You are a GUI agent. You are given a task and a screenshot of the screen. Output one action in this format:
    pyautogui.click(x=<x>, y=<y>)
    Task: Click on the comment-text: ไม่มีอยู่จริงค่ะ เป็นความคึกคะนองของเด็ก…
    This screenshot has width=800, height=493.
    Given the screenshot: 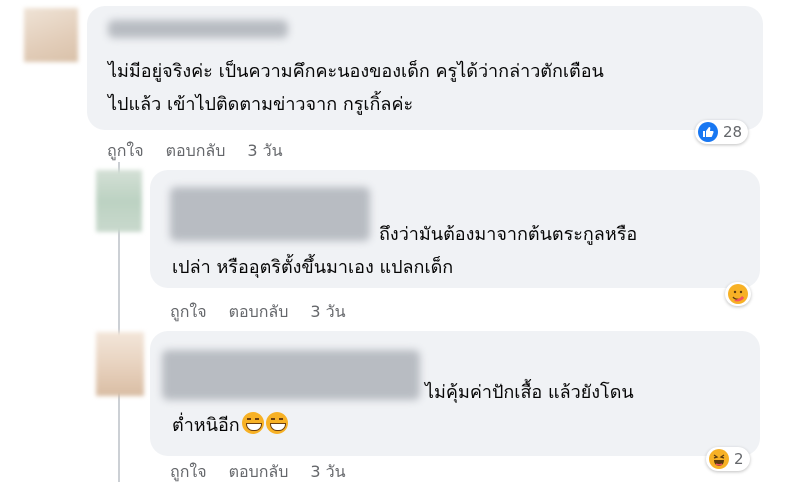 What is the action you would take?
    pyautogui.click(x=356, y=88)
    